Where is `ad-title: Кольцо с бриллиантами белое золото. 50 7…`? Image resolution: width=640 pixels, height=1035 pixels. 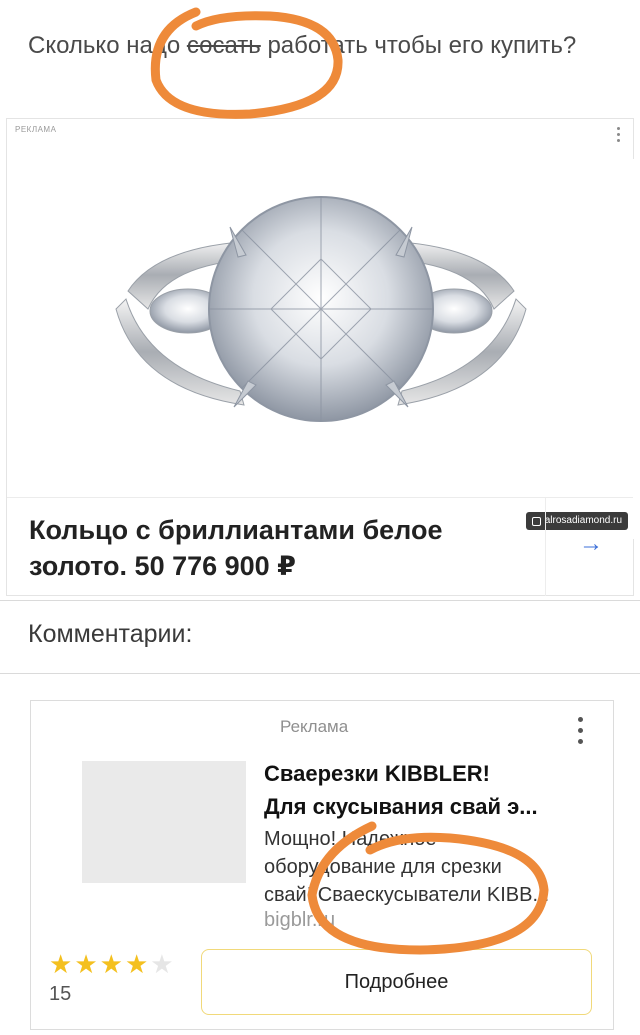
ad-title: Кольцо с бриллиантами белое золото. 50 7… is located at coordinates (279, 548).